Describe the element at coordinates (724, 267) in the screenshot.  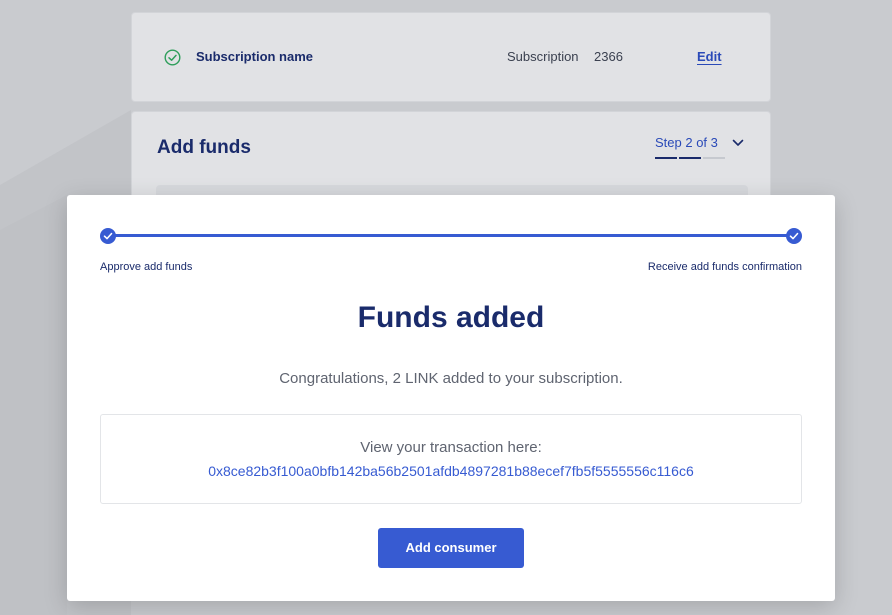
I see `step-label-confirmation: Receive add funds confirmation` at that location.